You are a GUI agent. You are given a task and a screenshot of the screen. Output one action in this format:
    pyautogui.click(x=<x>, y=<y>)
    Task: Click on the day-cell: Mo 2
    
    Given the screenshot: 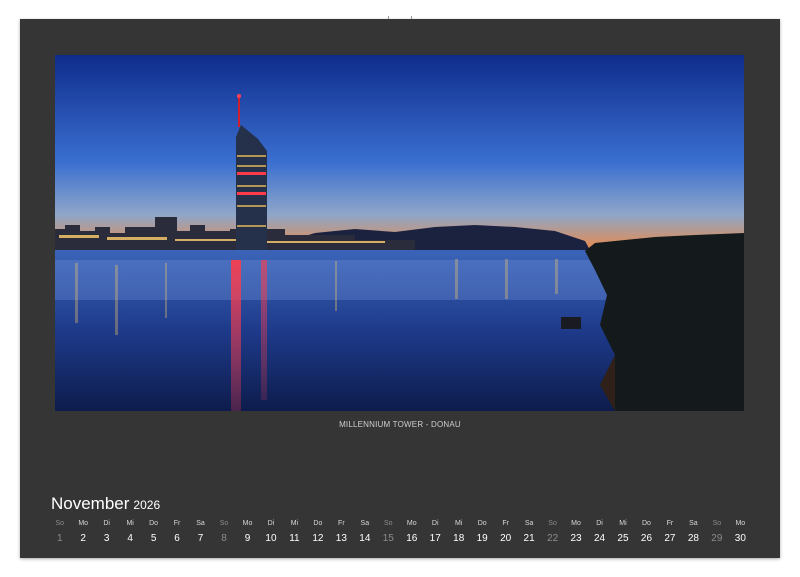 What is the action you would take?
    pyautogui.click(x=82, y=536)
    